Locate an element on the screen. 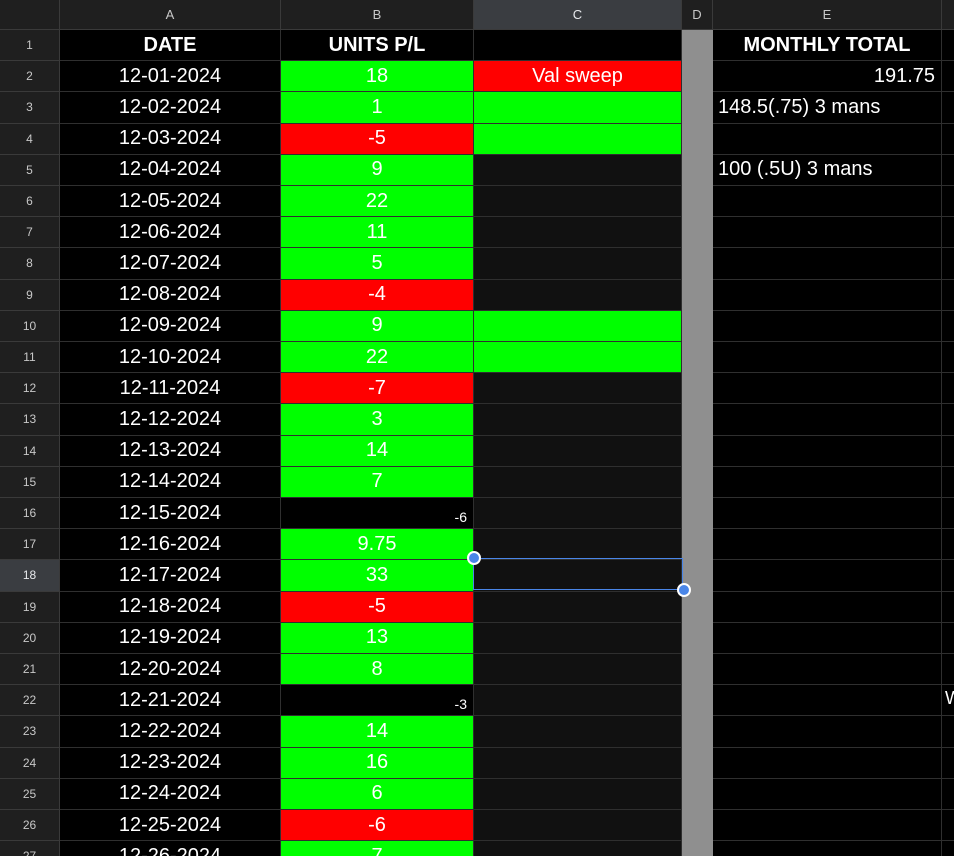  units-cell: 6 is located at coordinates (377, 794).